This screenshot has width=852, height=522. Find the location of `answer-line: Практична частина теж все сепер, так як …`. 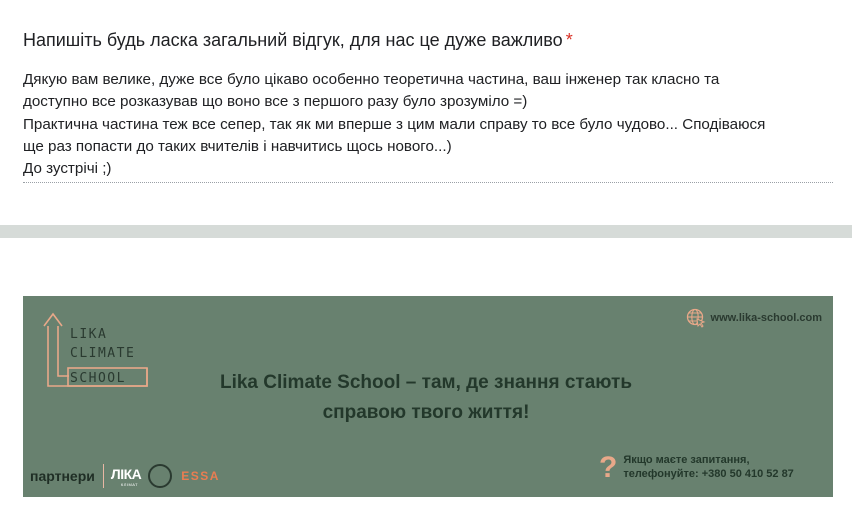

answer-line: Практична частина теж все сепер, так як … is located at coordinates (394, 124).